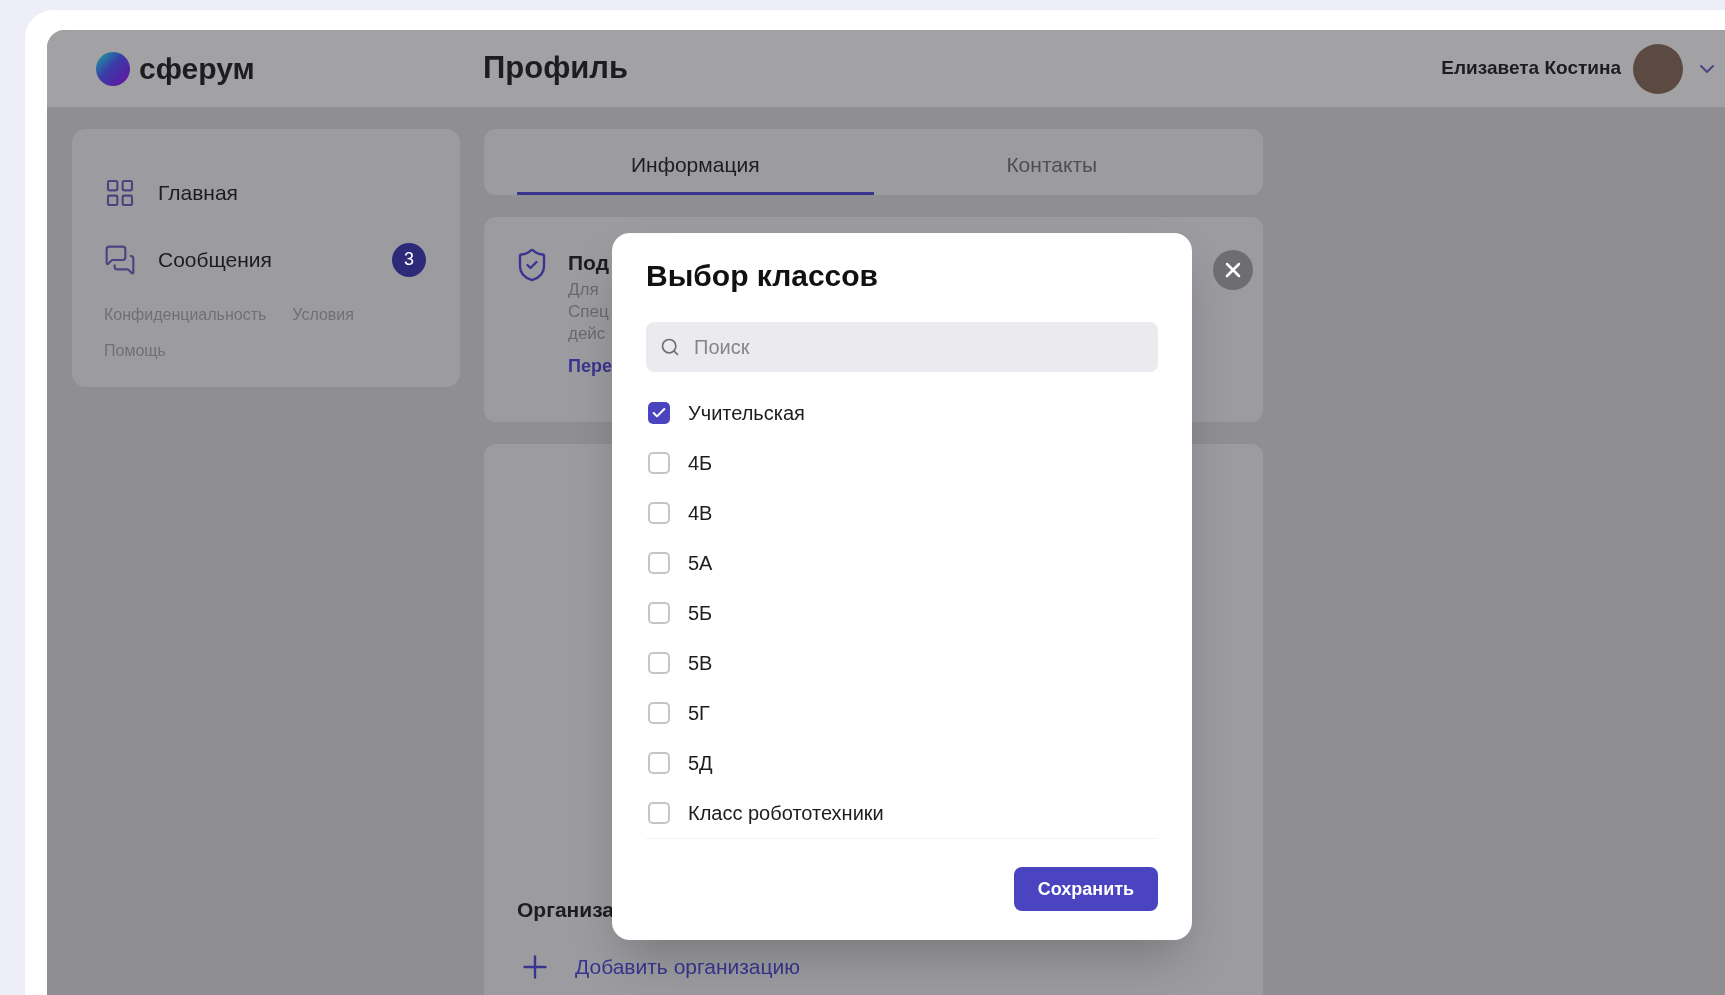 This screenshot has height=995, width=1725. What do you see at coordinates (590, 366) in the screenshot?
I see `card-link: Пере` at bounding box center [590, 366].